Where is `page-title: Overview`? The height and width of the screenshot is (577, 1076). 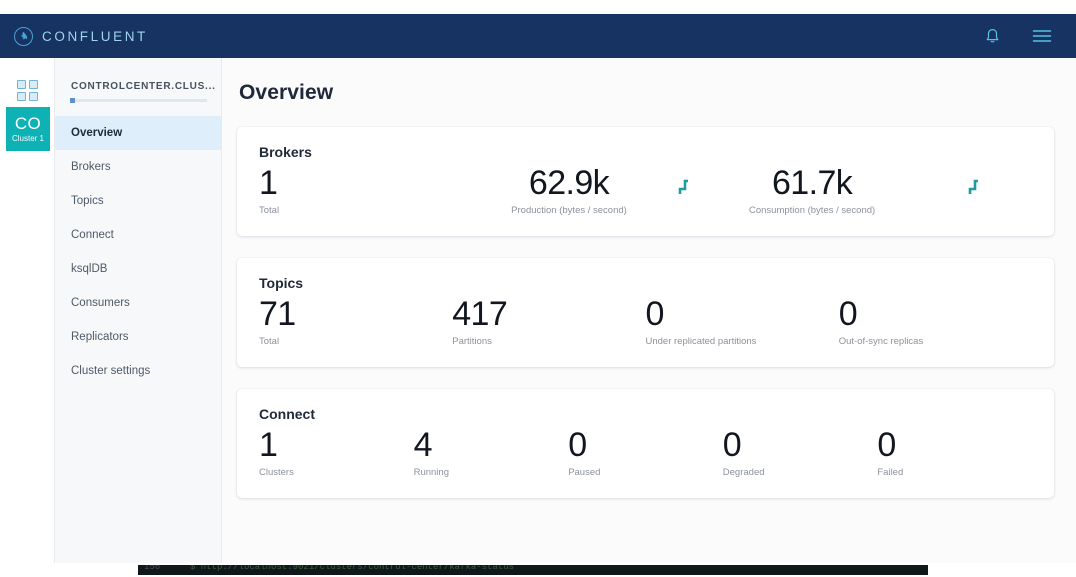
page-title: Overview is located at coordinates (286, 92).